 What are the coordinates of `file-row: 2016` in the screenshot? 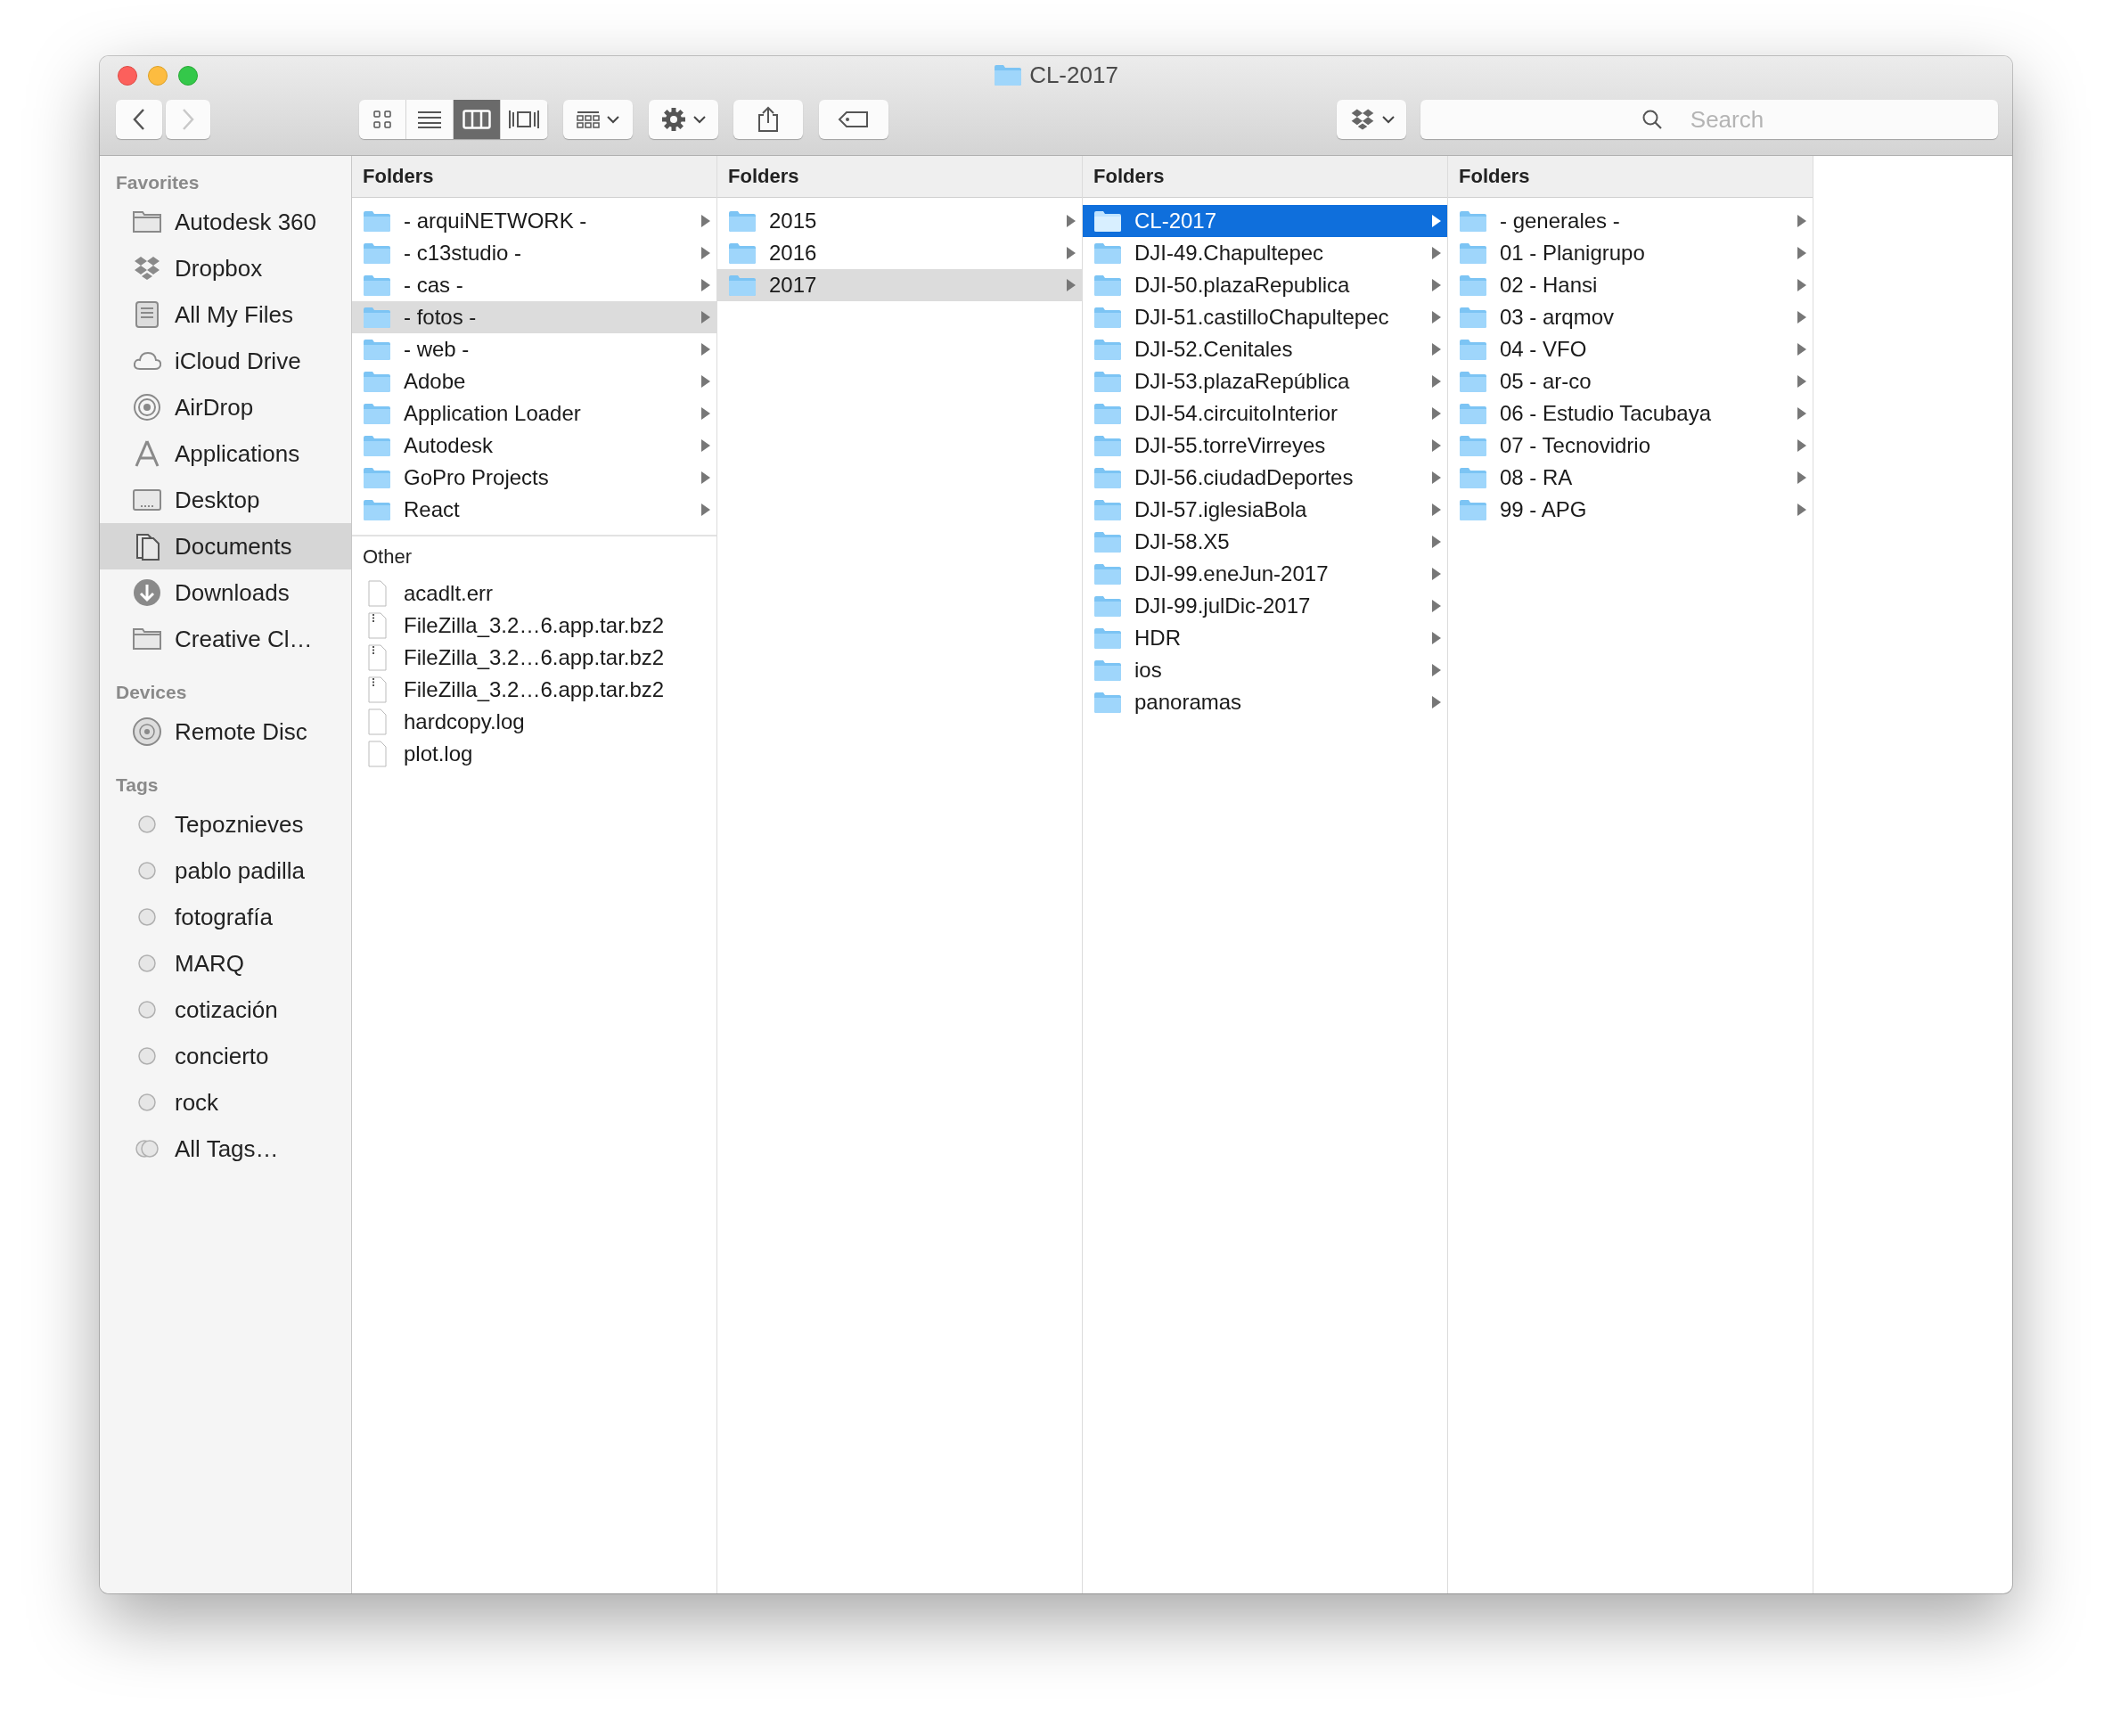 It's located at (899, 253).